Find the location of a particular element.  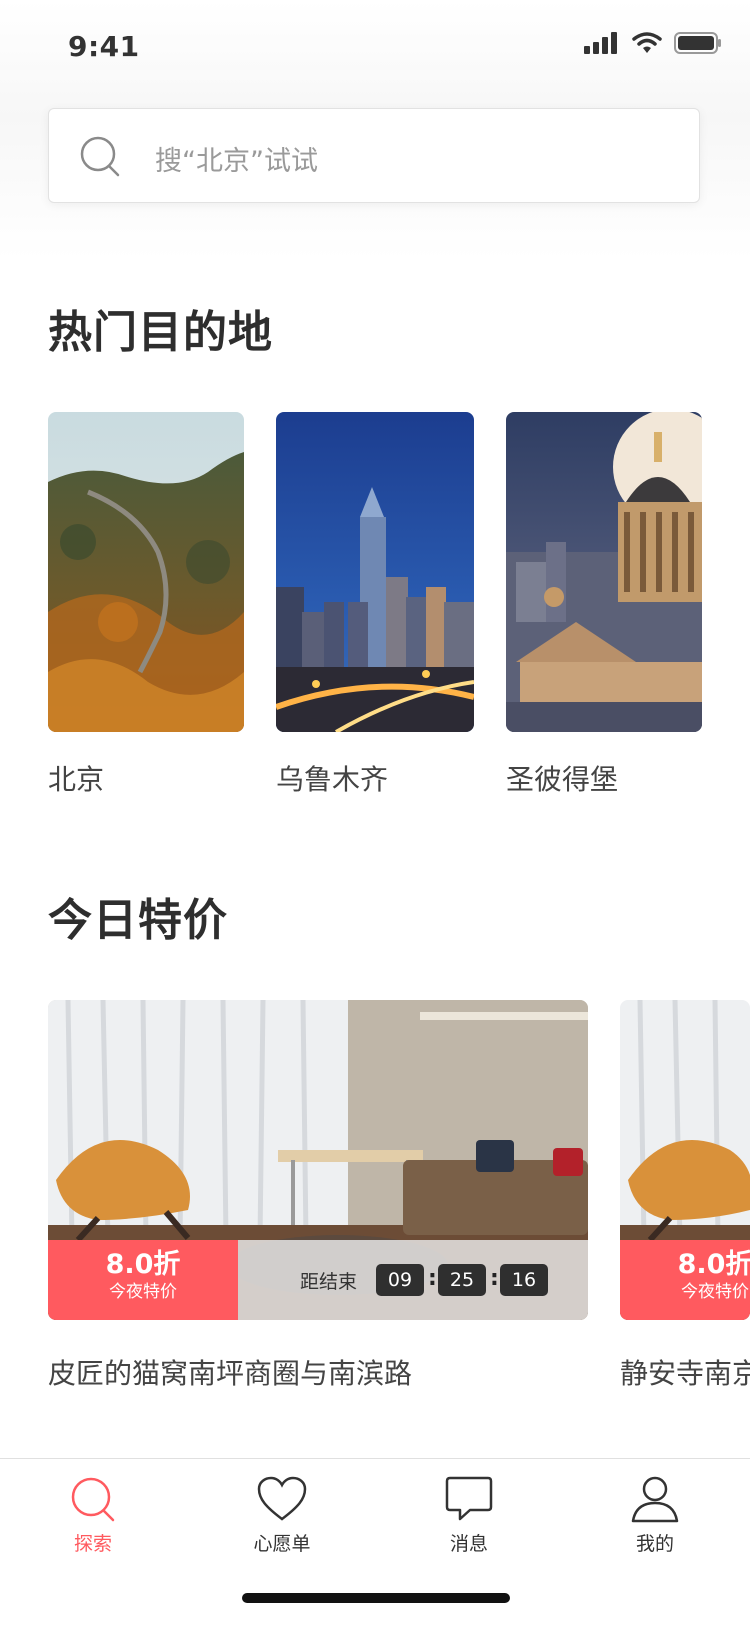

countdown-seconds: 16 is located at coordinates (524, 1280).